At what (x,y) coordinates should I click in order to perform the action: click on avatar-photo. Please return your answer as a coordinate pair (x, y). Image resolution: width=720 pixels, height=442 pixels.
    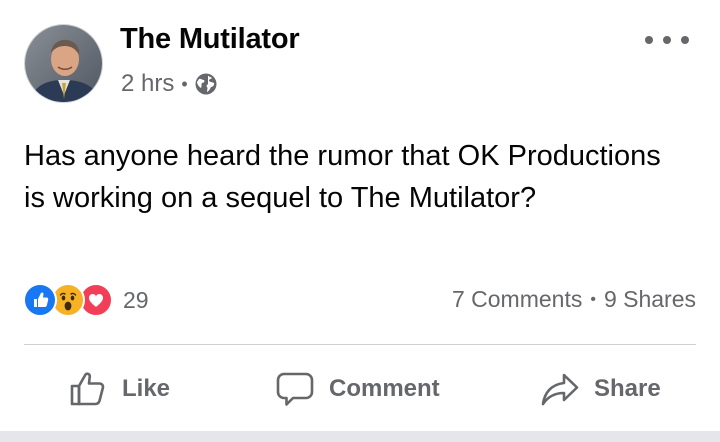
    Looking at the image, I should click on (63, 63).